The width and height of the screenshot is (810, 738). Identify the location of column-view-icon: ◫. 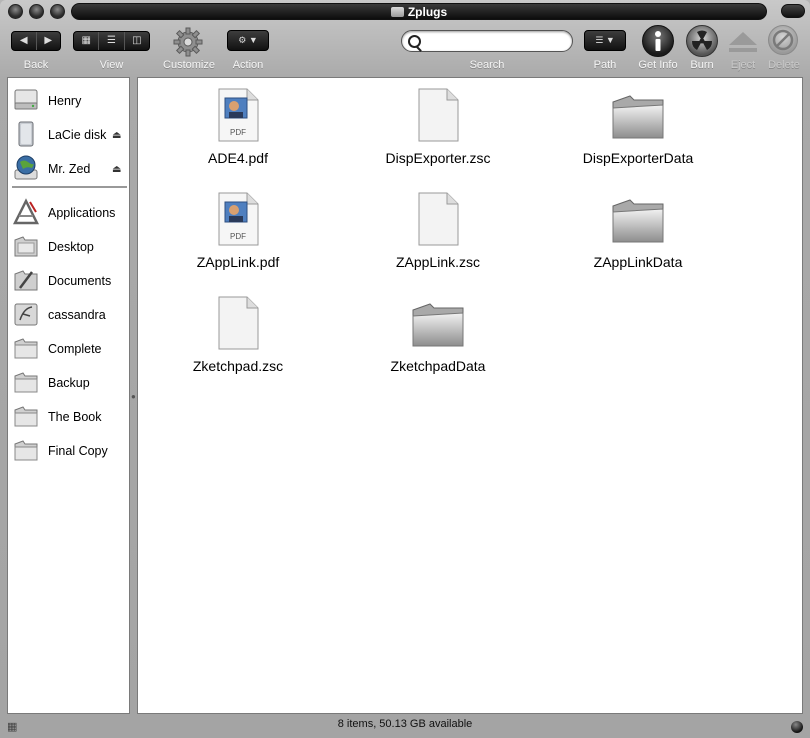
(137, 41).